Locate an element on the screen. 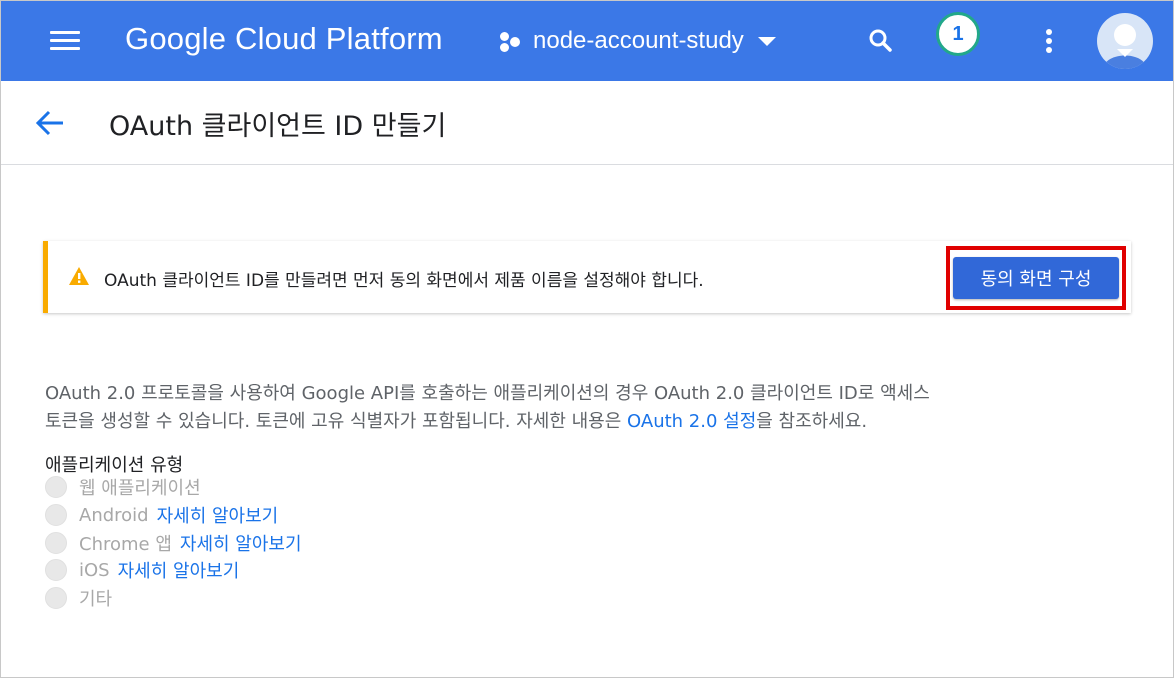 The image size is (1174, 678). radio-label: 웹 애플리케이션 is located at coordinates (140, 488).